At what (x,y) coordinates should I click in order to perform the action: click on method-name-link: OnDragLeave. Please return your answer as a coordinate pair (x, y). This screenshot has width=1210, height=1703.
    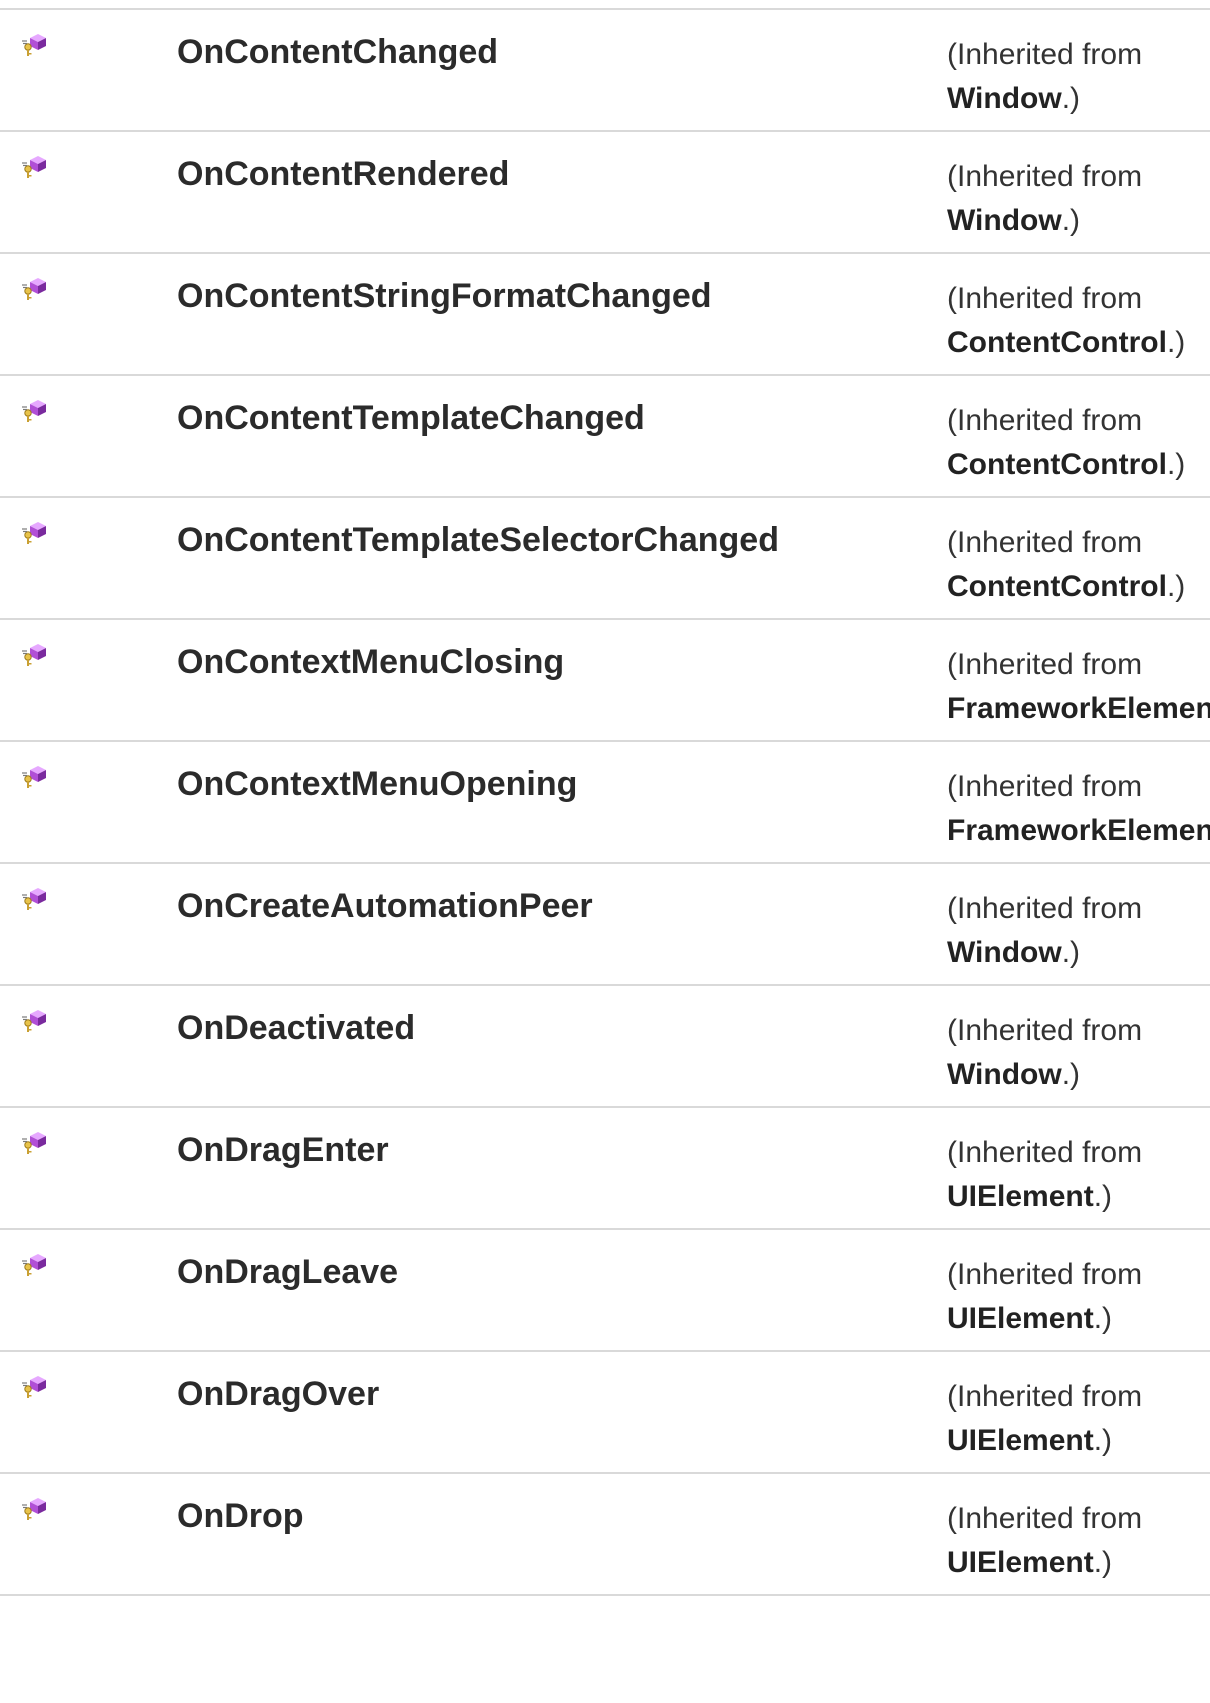
    Looking at the image, I should click on (287, 1272).